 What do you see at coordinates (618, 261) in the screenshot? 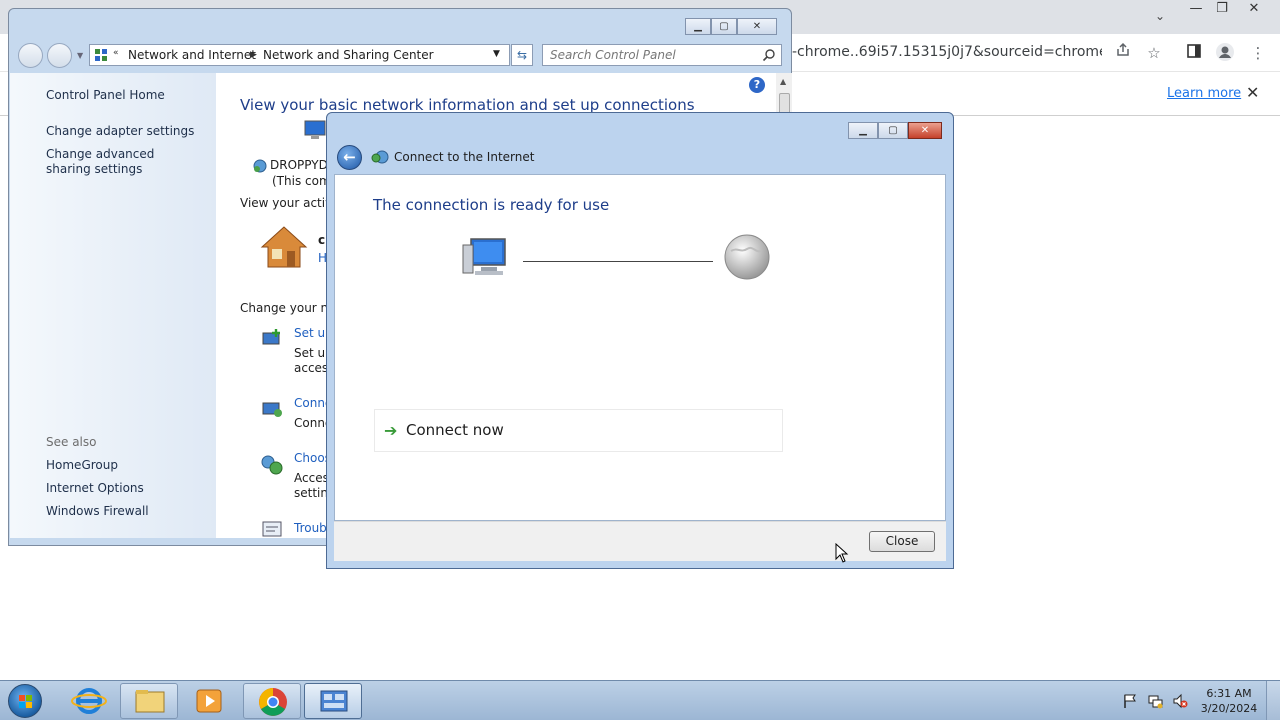
I see `connection-line` at bounding box center [618, 261].